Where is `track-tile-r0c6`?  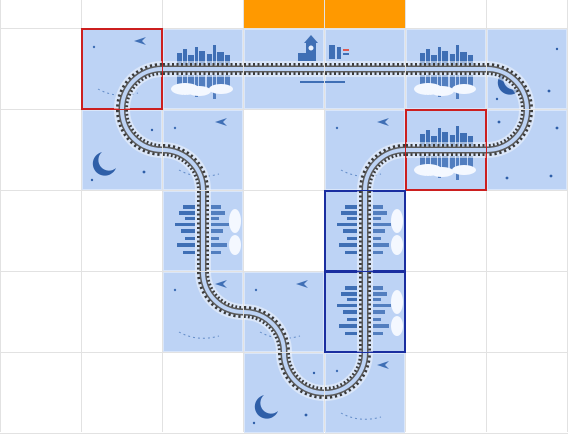 track-tile-r0c6 is located at coordinates (527, 69).